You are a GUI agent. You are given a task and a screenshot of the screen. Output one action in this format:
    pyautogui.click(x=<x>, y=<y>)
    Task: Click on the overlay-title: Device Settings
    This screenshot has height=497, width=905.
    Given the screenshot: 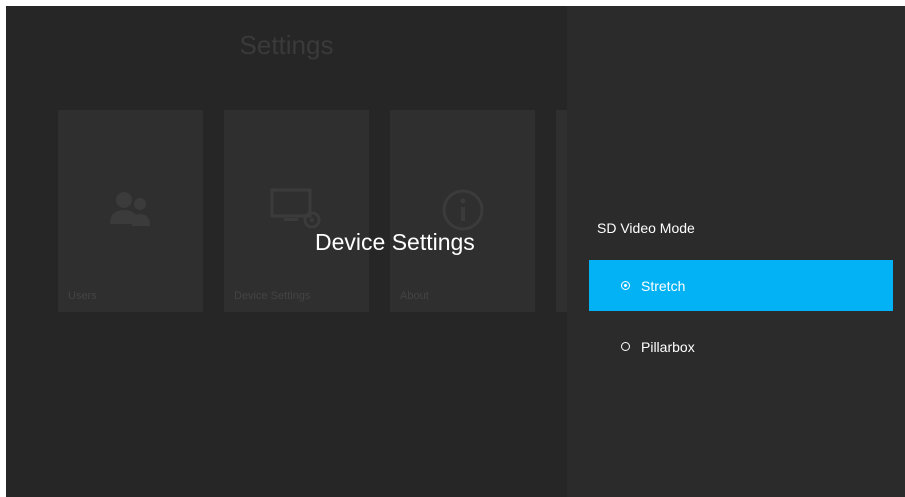 What is the action you would take?
    pyautogui.click(x=395, y=242)
    